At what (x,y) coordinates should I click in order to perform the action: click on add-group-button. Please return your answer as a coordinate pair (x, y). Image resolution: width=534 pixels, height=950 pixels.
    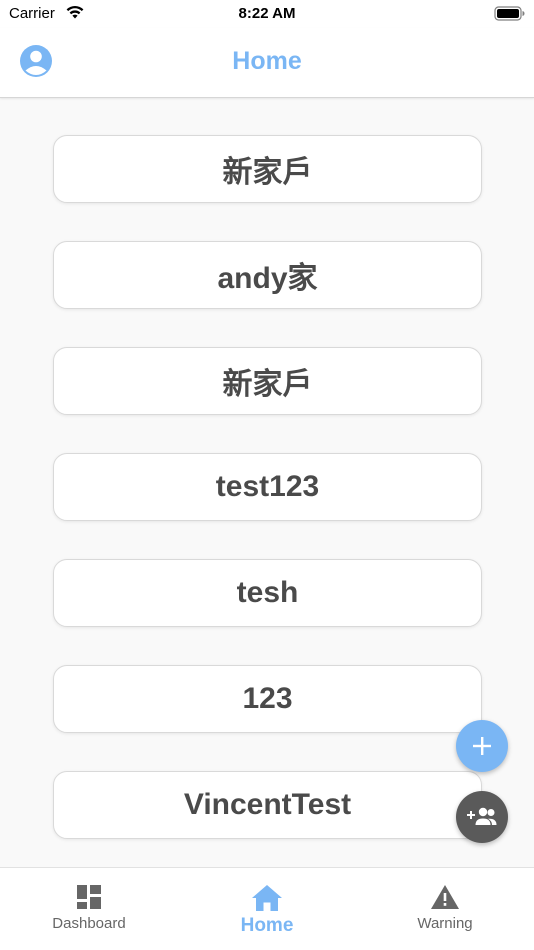
    Looking at the image, I should click on (482, 817).